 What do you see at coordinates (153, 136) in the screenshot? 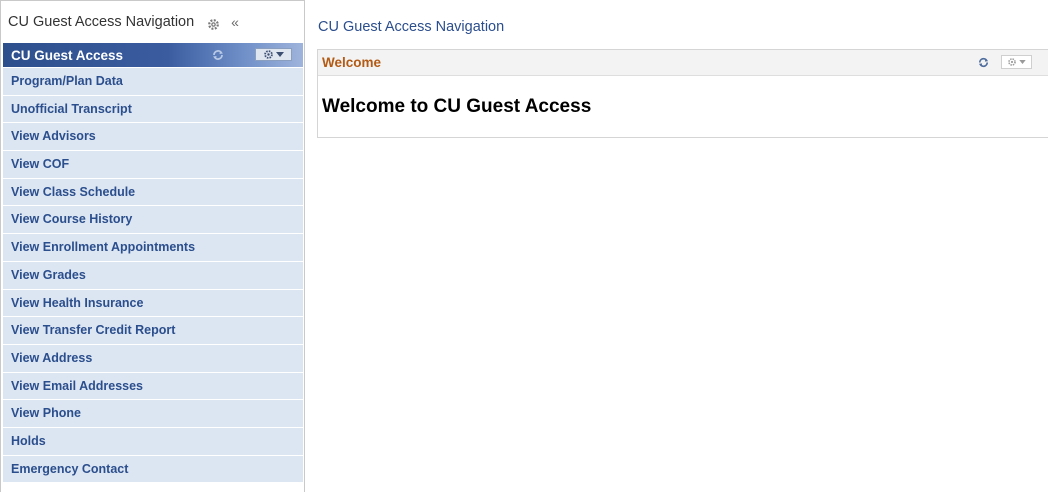
I see `nav-item-view-advisors: View Advisors` at bounding box center [153, 136].